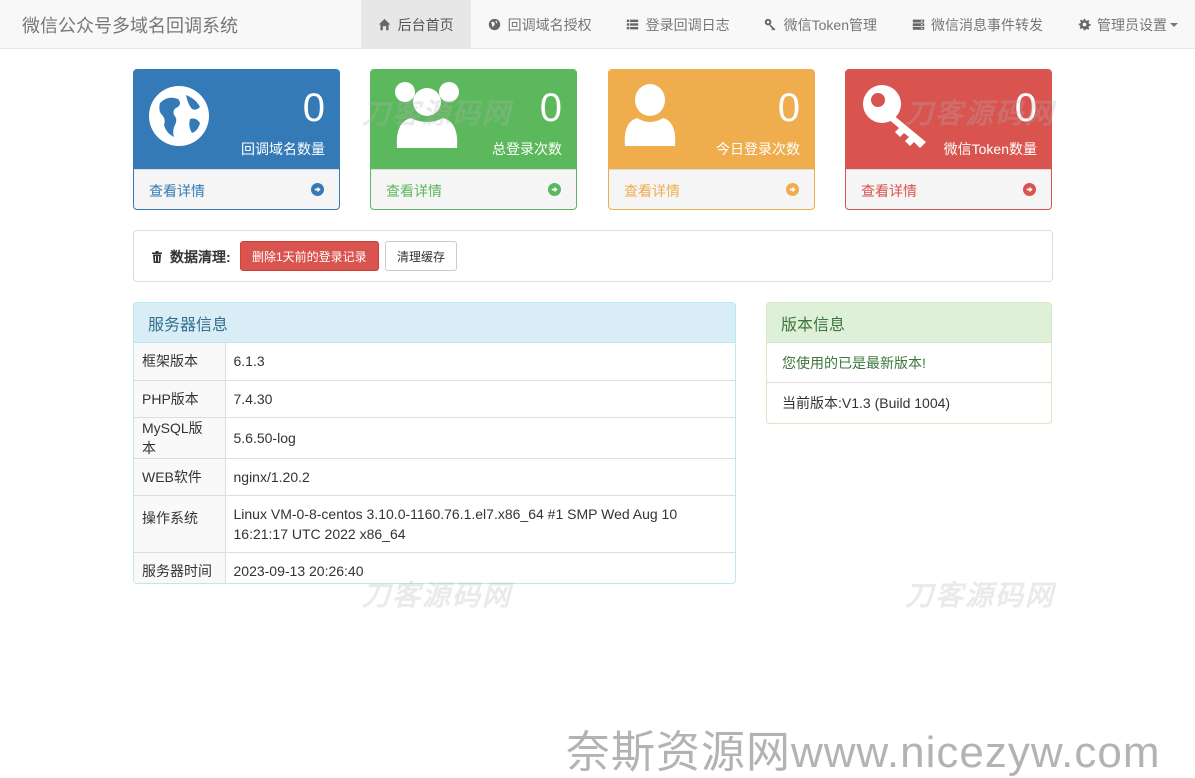 The height and width of the screenshot is (778, 1195). Describe the element at coordinates (918, 25) in the screenshot. I see `server-icon` at that location.